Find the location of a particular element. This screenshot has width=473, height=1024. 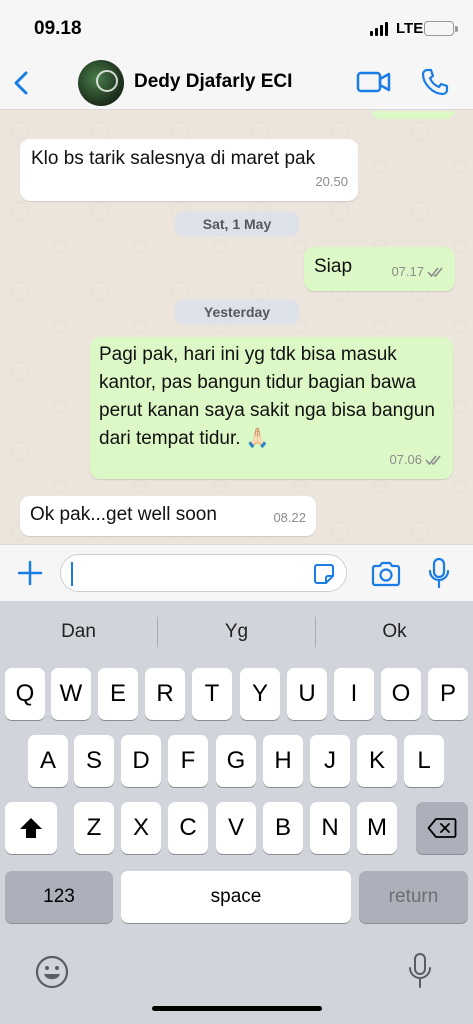

status-bar: 09.18 LTE is located at coordinates (236, 29).